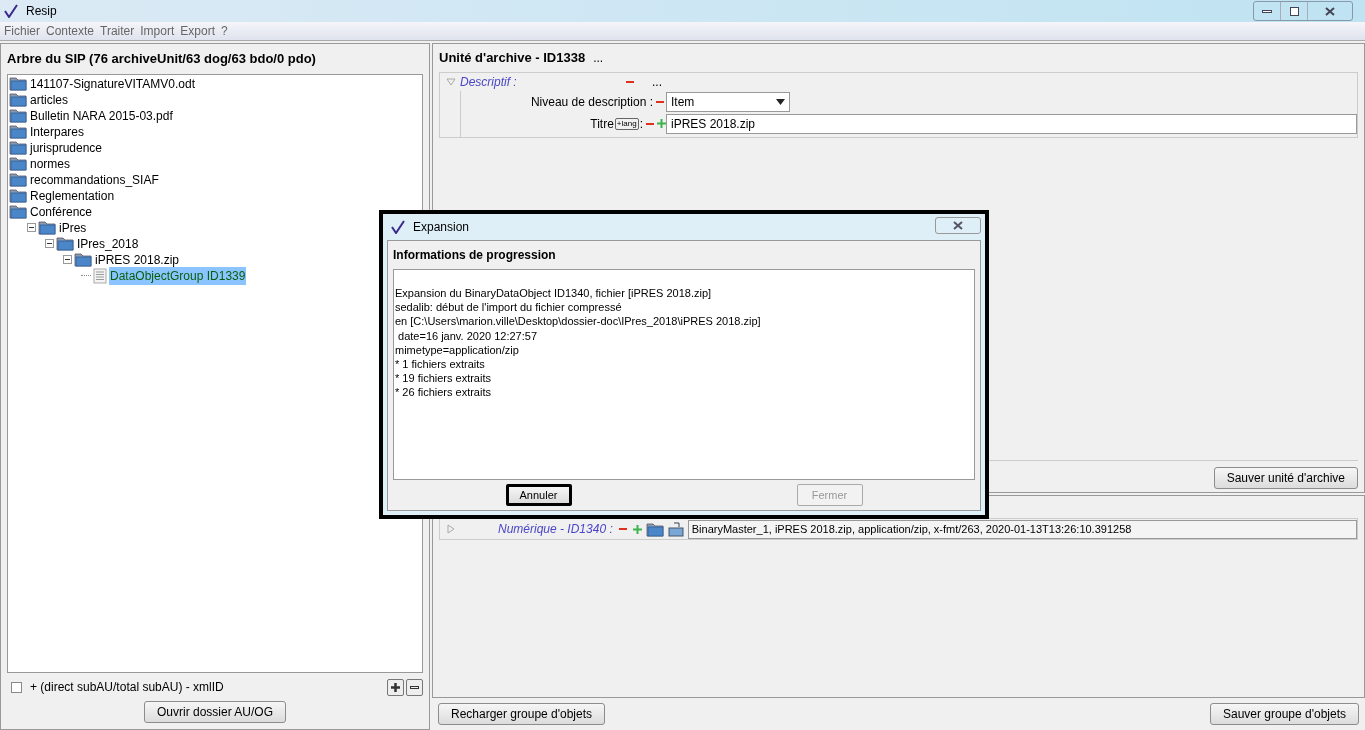 The width and height of the screenshot is (1365, 730). Describe the element at coordinates (100, 275) in the screenshot. I see `document-icon` at that location.